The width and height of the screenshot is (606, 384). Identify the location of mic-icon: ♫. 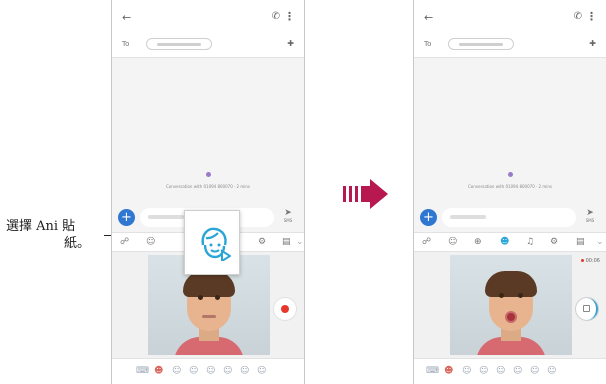
(530, 242).